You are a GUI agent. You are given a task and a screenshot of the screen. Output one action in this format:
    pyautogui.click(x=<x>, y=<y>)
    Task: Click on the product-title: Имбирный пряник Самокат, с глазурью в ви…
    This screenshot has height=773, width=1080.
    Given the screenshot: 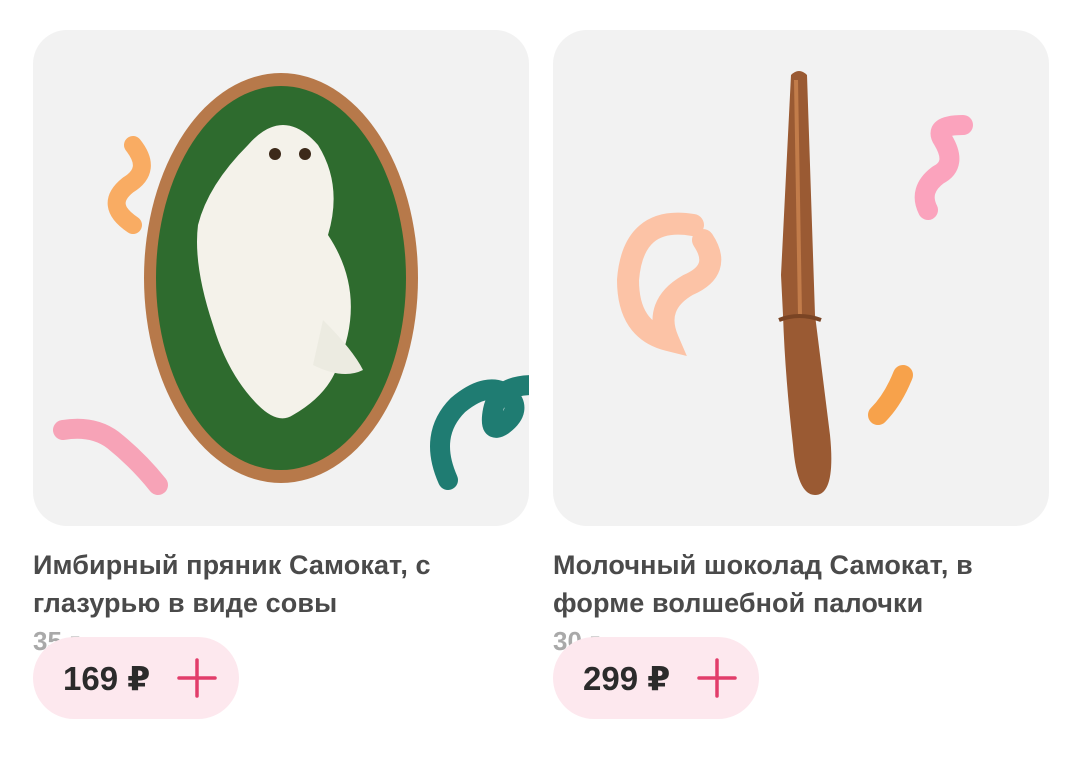 What is the action you would take?
    pyautogui.click(x=281, y=584)
    